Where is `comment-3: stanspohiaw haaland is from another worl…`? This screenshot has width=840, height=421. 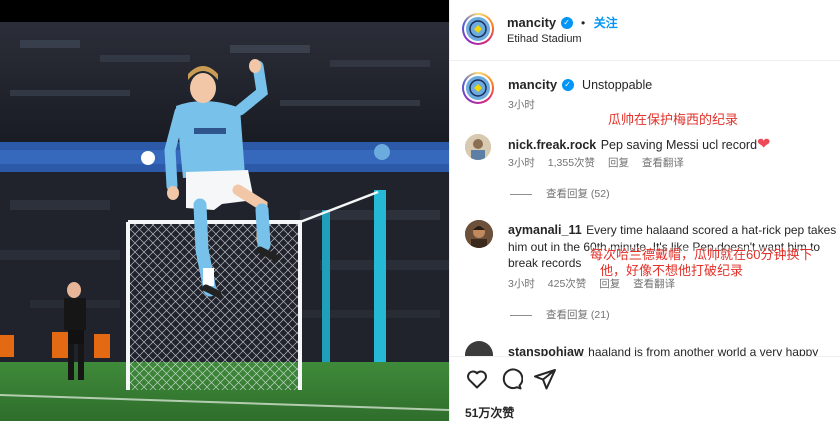 comment-3: stanspohiaw haaland is from another worl… is located at coordinates (663, 349).